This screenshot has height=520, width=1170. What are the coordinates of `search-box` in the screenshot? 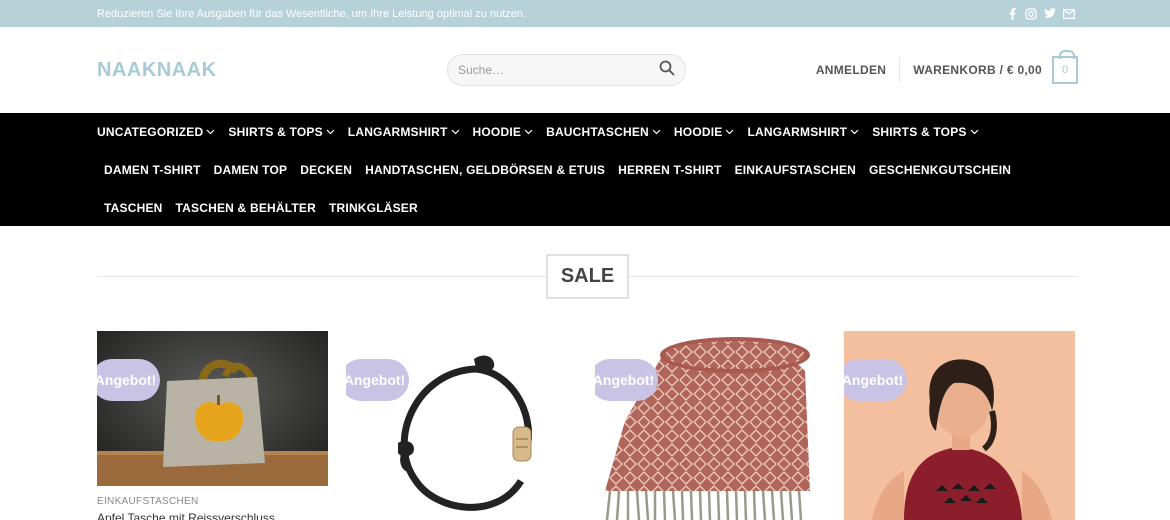 It's located at (566, 70).